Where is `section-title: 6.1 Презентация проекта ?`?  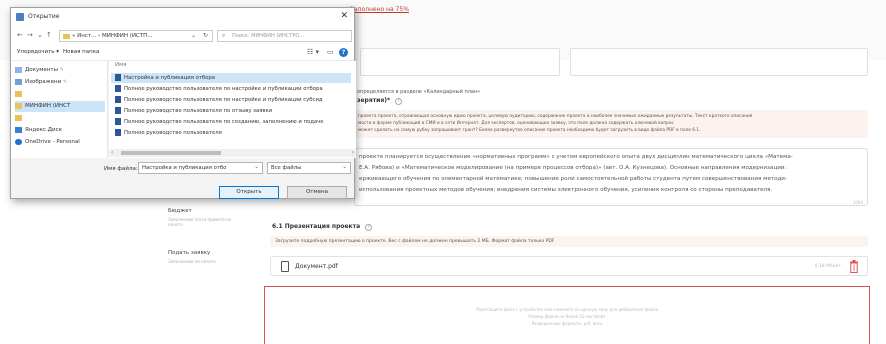
section-title: 6.1 Презентация проекта ? is located at coordinates (322, 227).